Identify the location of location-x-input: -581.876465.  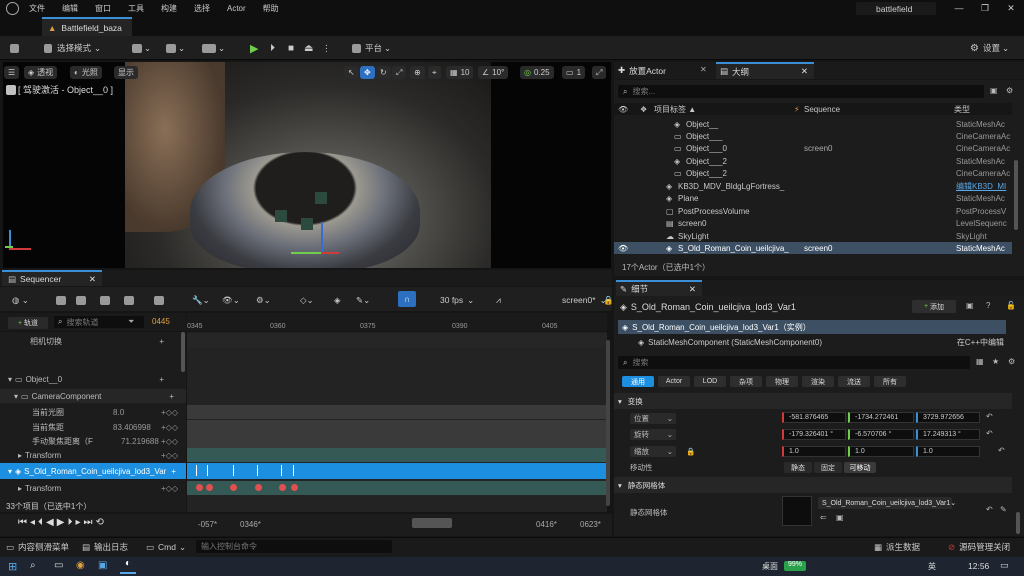
(814, 417).